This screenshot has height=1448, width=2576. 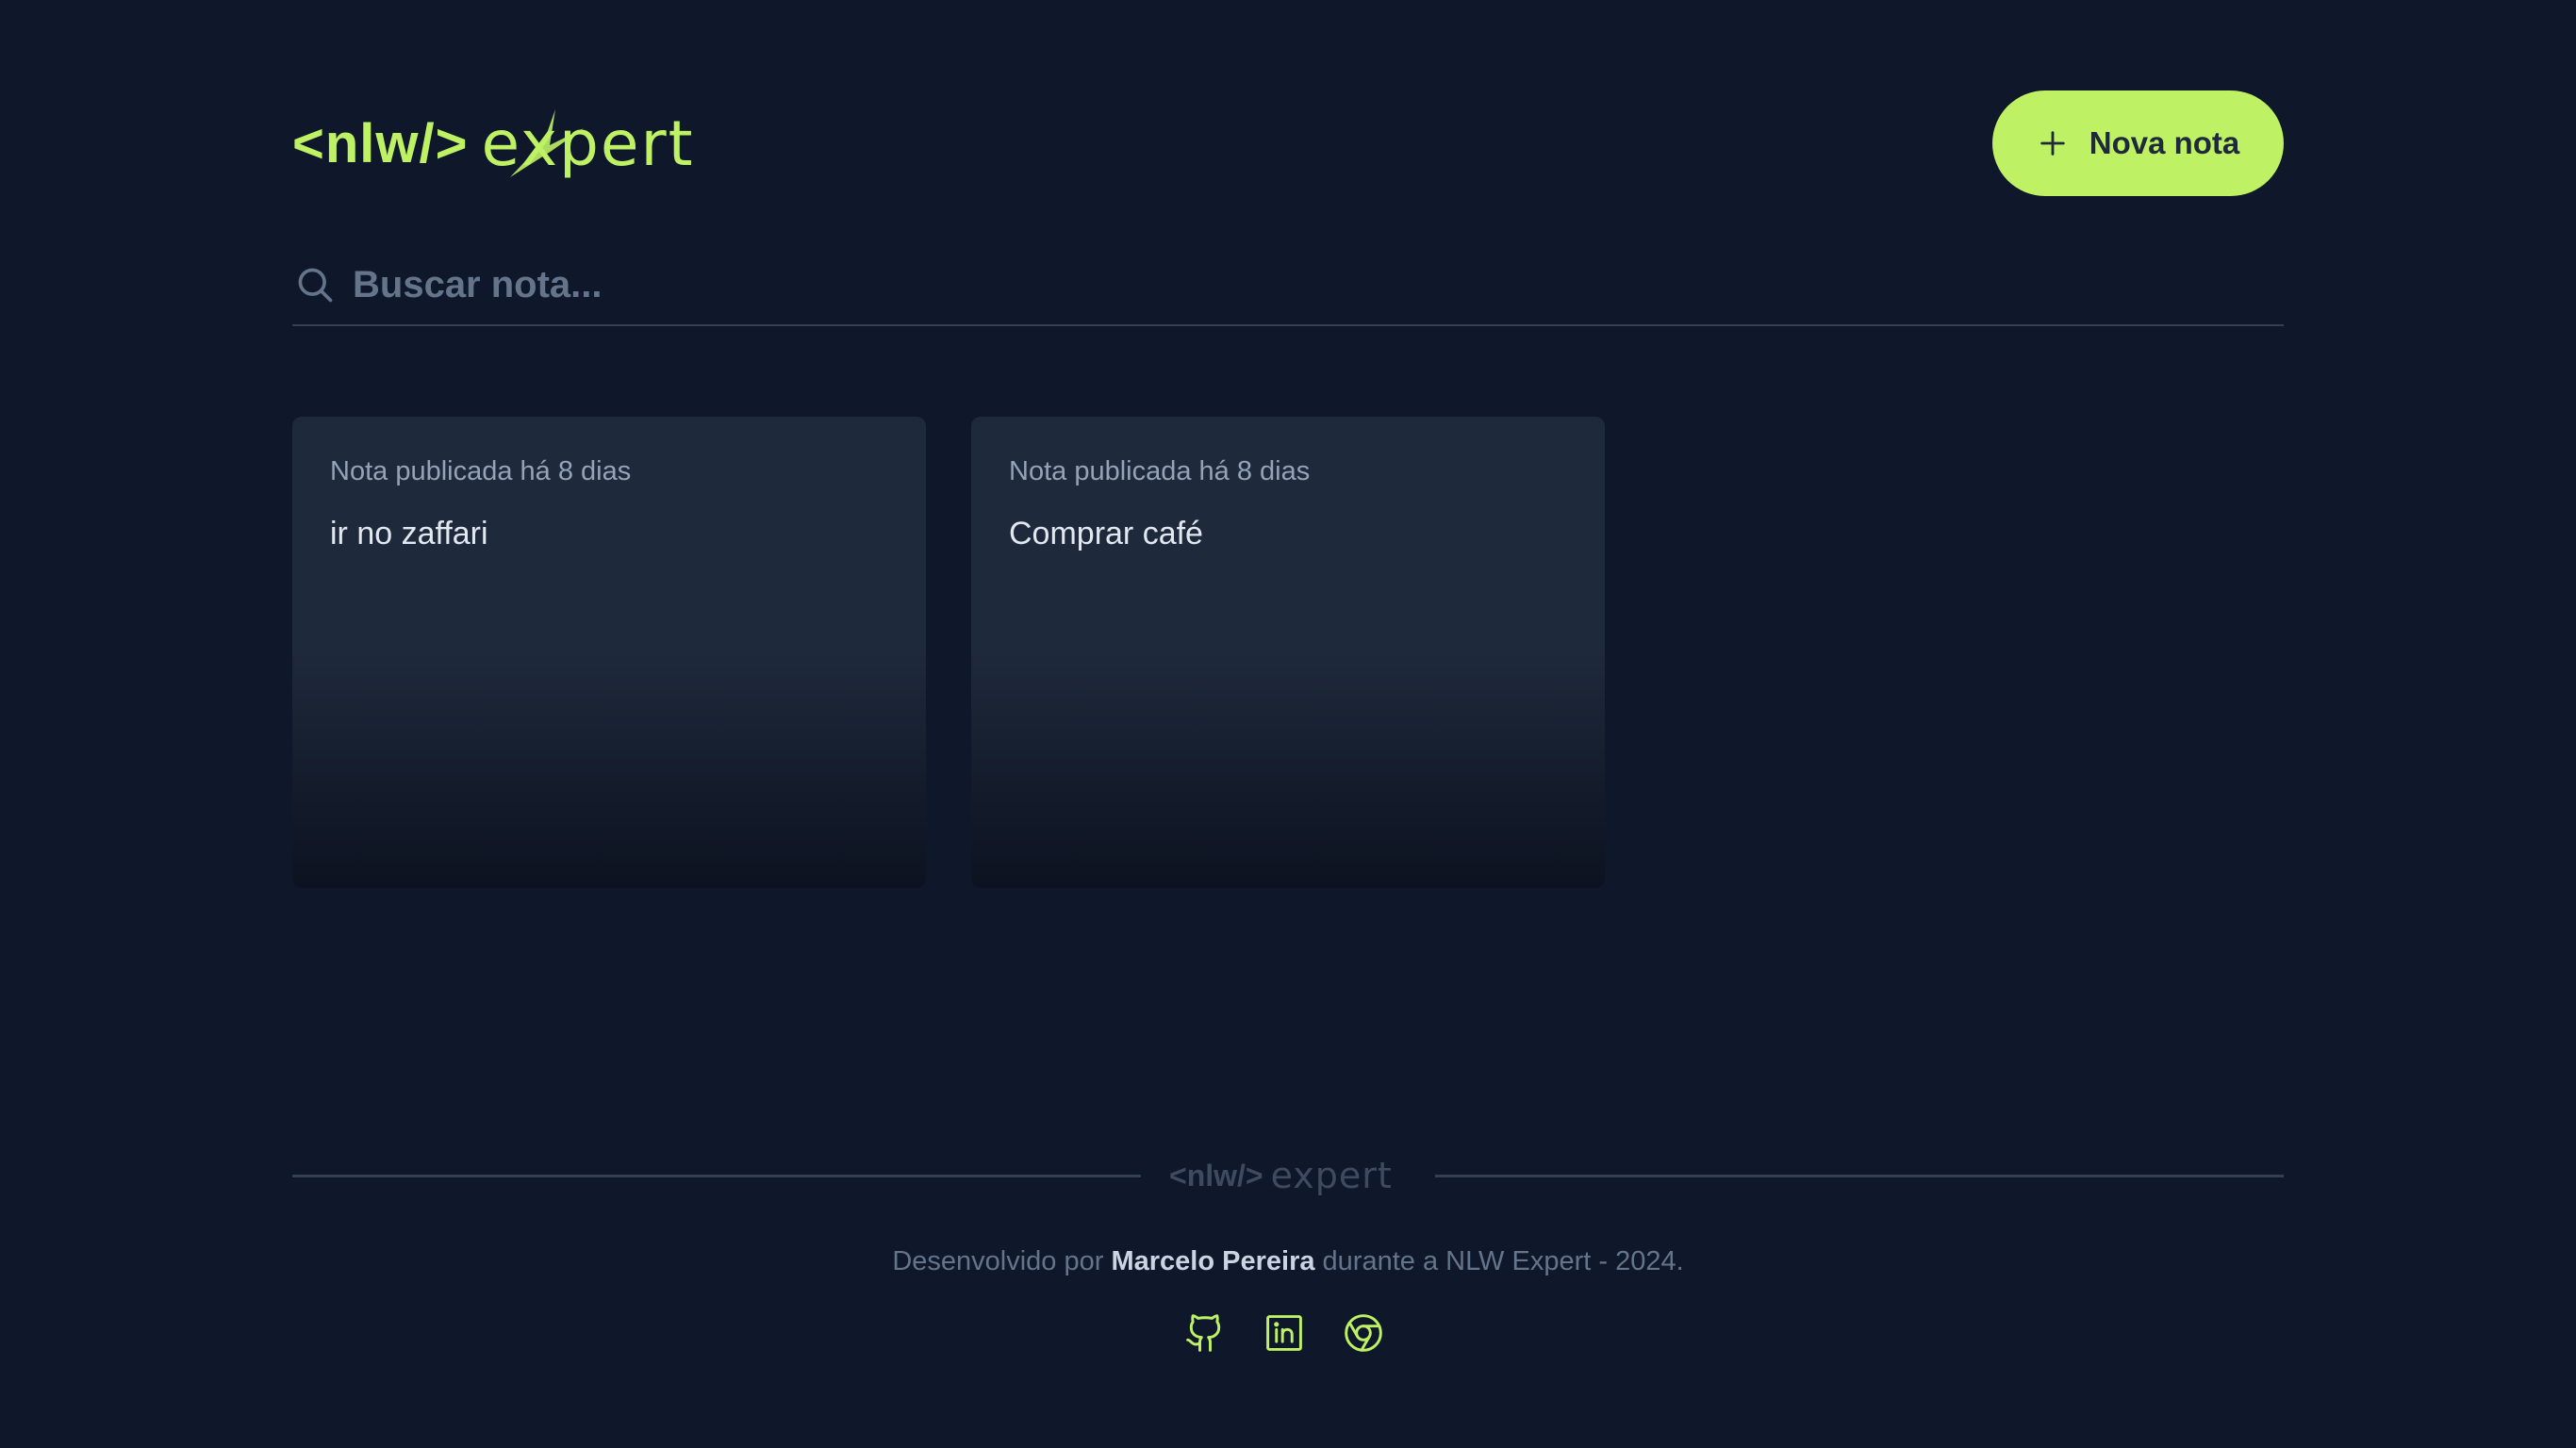 I want to click on footer-logo: <nlw/> expert, so click(x=1281, y=1175).